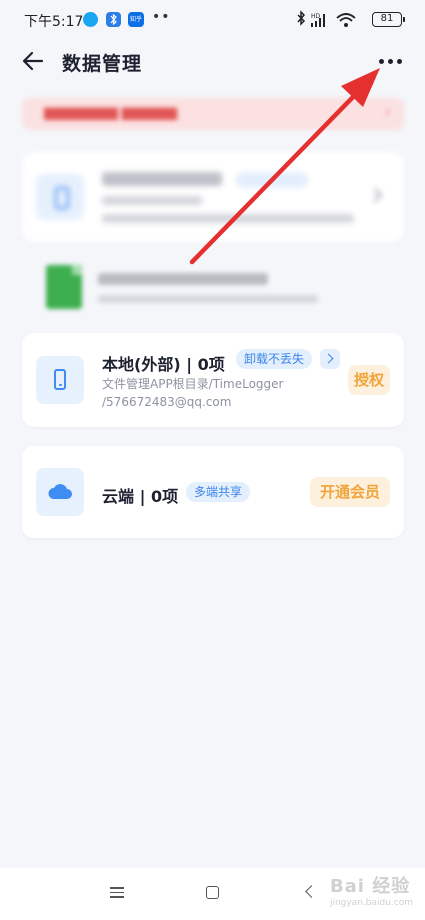 Image resolution: width=425 pixels, height=920 pixels. I want to click on multi-device-sync-tag: 多端共享, so click(218, 492).